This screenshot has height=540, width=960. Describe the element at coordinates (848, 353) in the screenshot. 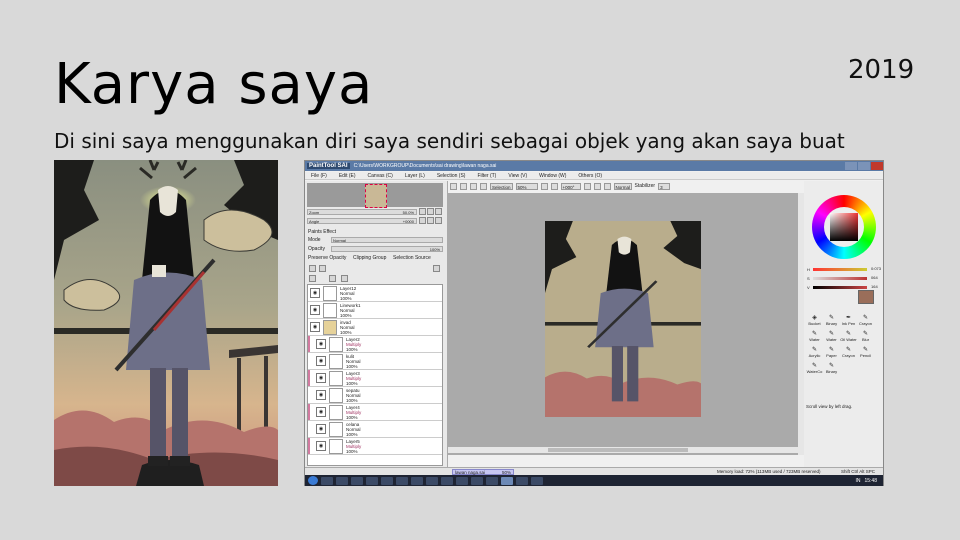

I see `tool-crayon-2: ✎ Crayon` at that location.